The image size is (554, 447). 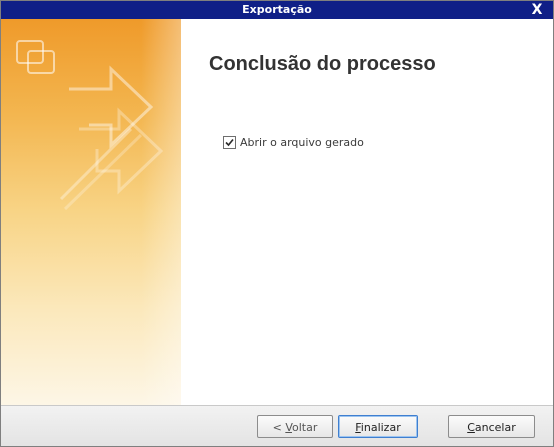 I want to click on open-file-option: Abrir o arquivo gerado, so click(x=293, y=142).